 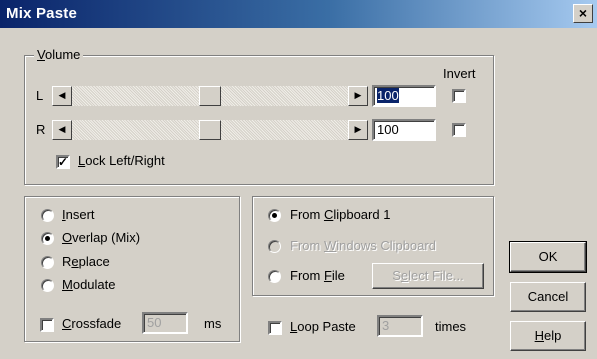 What do you see at coordinates (40, 95) in the screenshot?
I see `left-channel-label: L` at bounding box center [40, 95].